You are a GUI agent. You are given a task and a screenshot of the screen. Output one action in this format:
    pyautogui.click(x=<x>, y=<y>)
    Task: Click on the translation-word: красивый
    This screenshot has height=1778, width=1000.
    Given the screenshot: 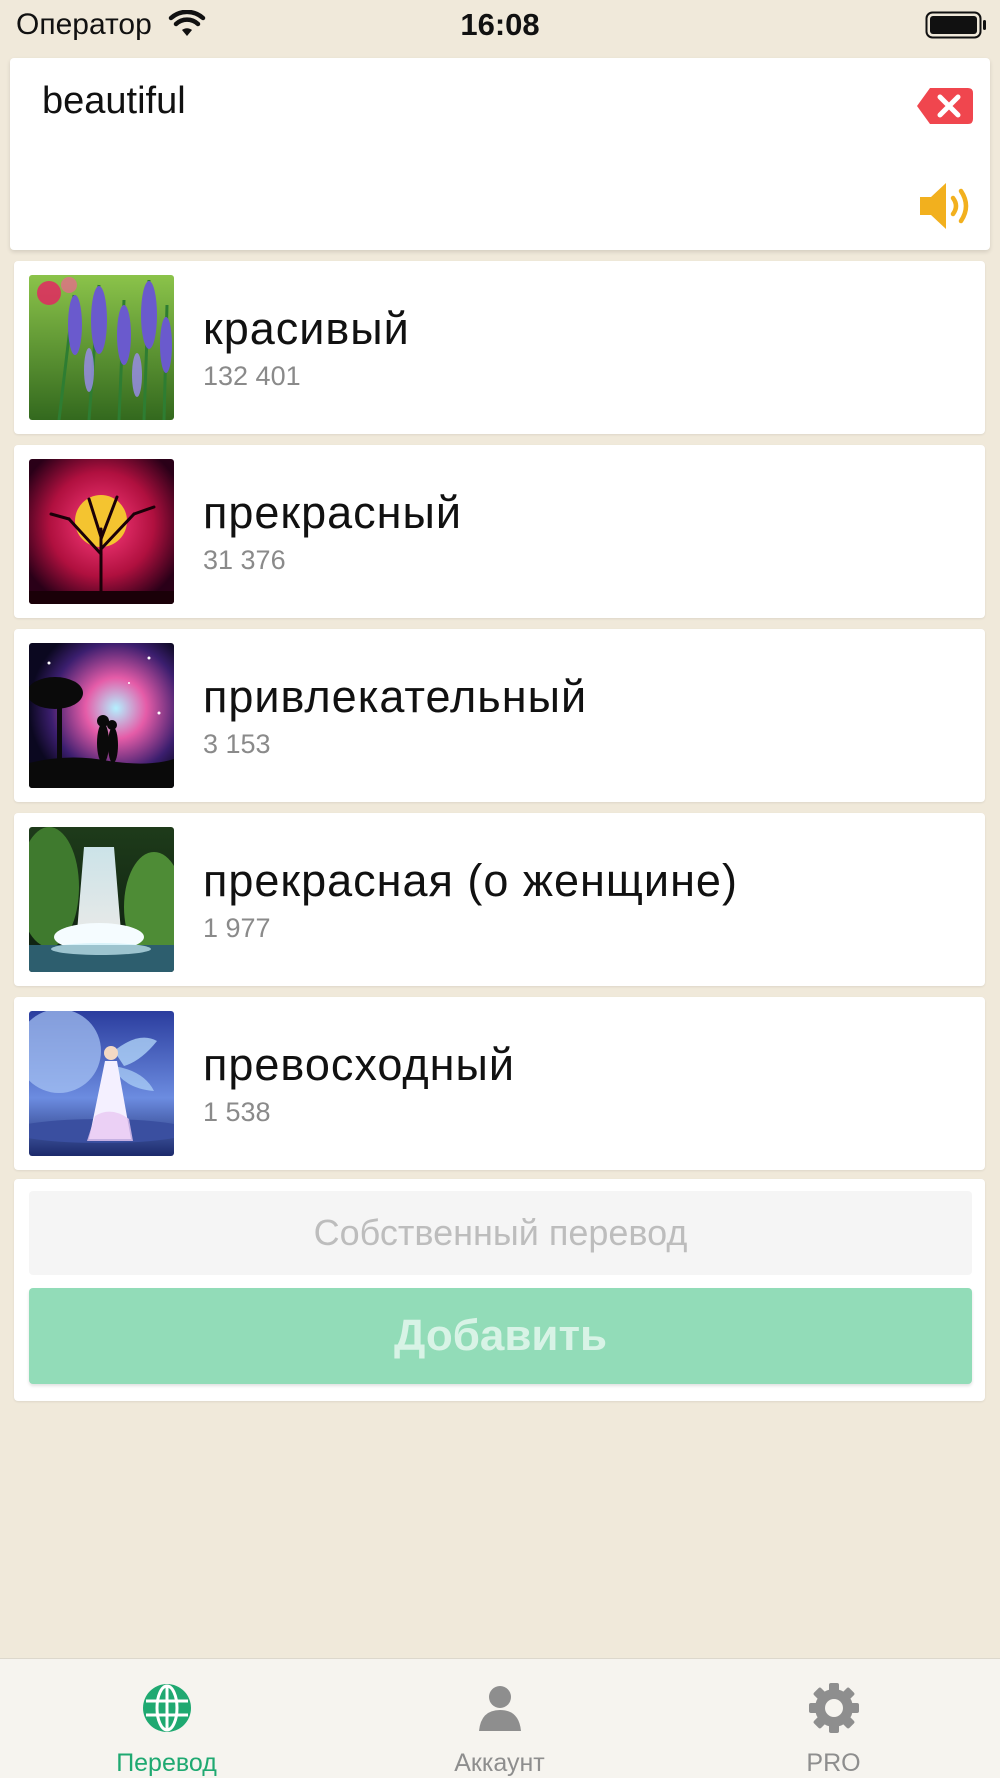 What is the action you would take?
    pyautogui.click(x=306, y=328)
    